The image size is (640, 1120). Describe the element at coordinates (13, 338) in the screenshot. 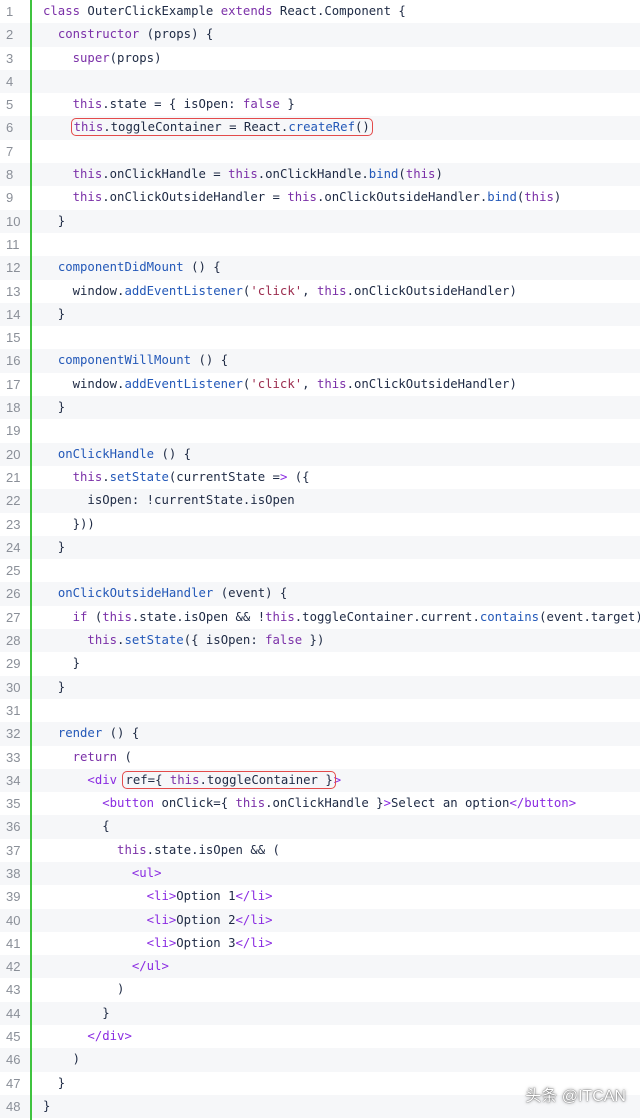

I see `line-number: 15` at that location.